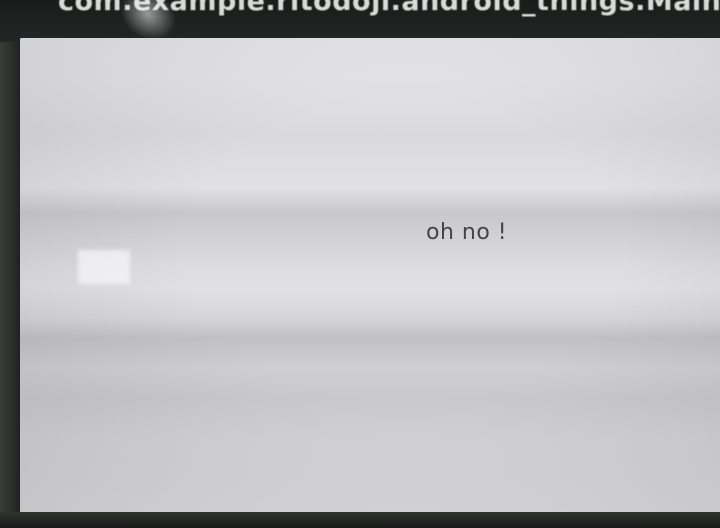  Describe the element at coordinates (360, 520) in the screenshot. I see `screen-bezel-bottom` at that location.